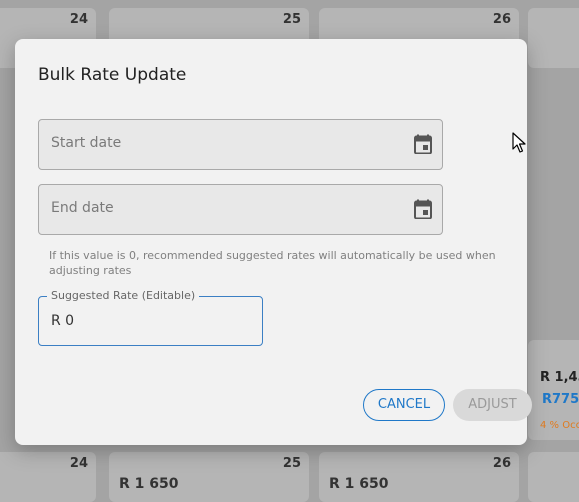  I want to click on cancel-button: CANCEL, so click(404, 405).